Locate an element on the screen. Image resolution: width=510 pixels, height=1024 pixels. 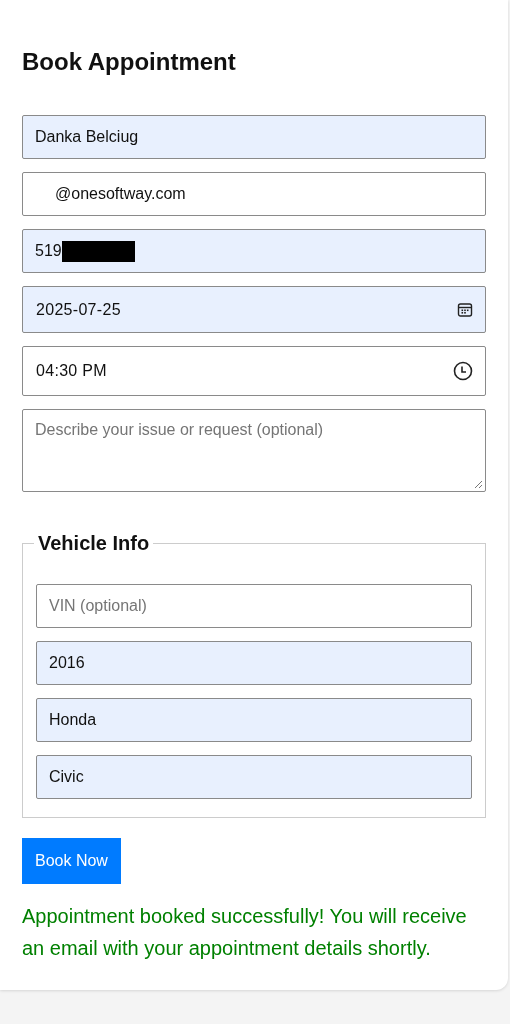
phone-field: 519 is located at coordinates (254, 251).